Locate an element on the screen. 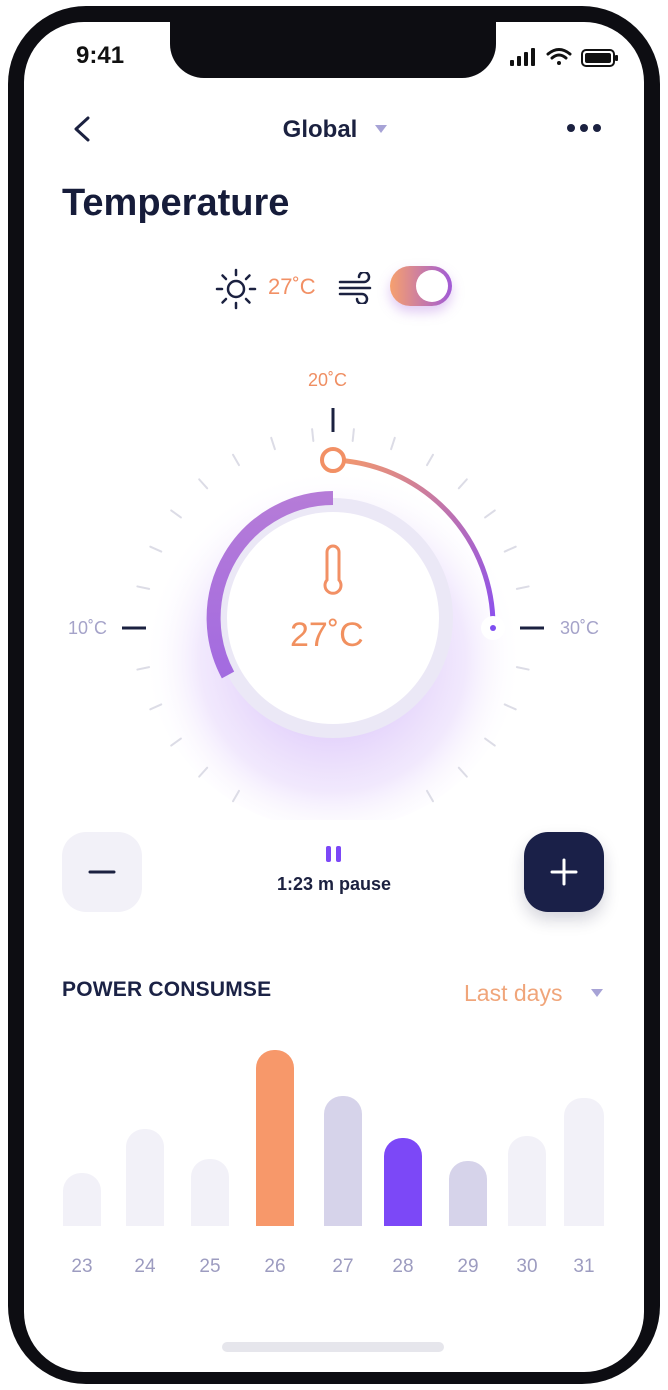  chart-x-label: 27 is located at coordinates (343, 1266).